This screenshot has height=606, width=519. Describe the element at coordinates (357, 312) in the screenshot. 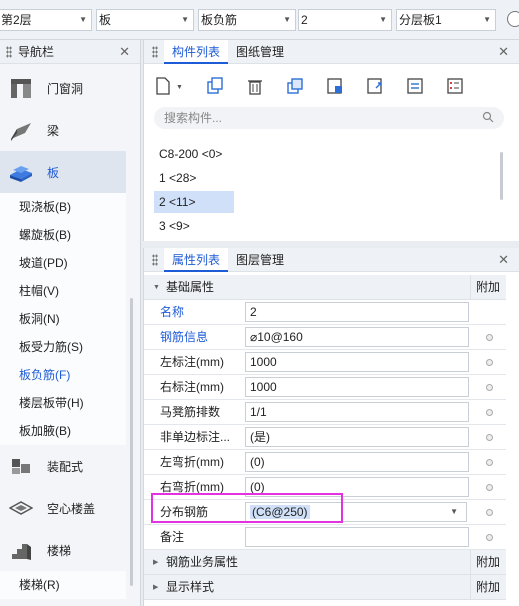

I see `property-value-input: 2` at that location.